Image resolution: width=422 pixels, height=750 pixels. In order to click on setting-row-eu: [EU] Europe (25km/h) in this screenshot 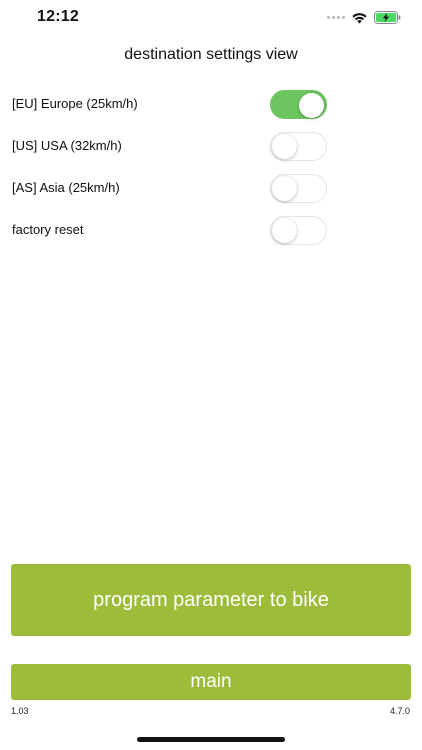, I will do `click(211, 105)`.